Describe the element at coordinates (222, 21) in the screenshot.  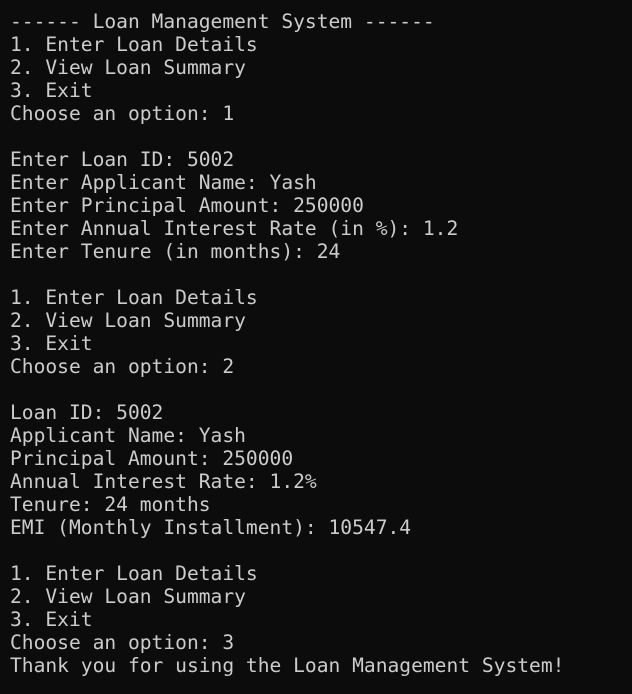
I see `menu-header-line: ------ Loan Management System ------` at that location.